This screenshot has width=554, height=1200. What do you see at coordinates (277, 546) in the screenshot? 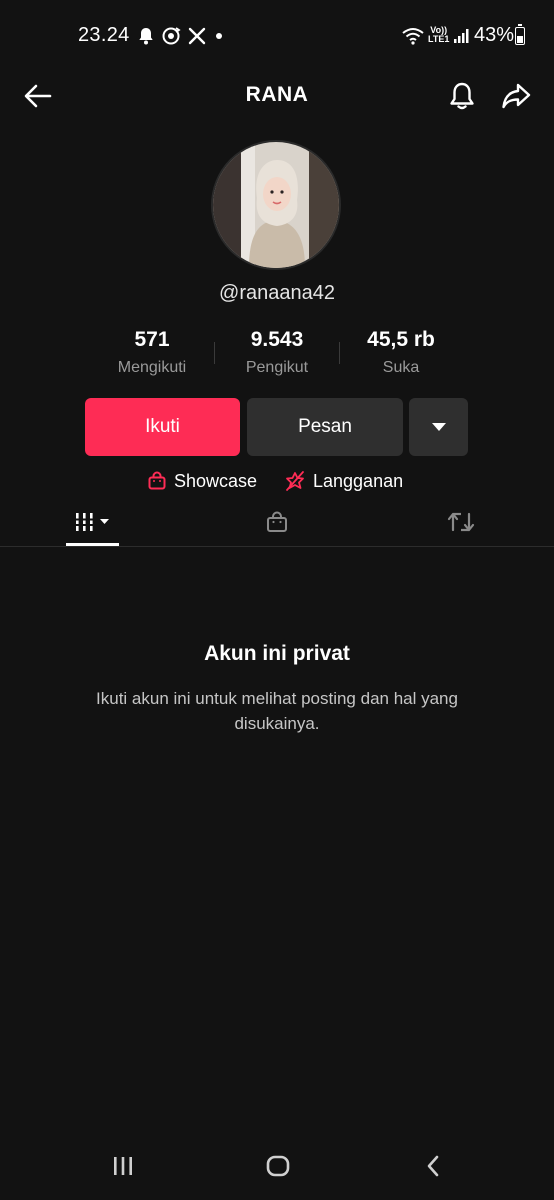
I see `tab-divider` at bounding box center [277, 546].